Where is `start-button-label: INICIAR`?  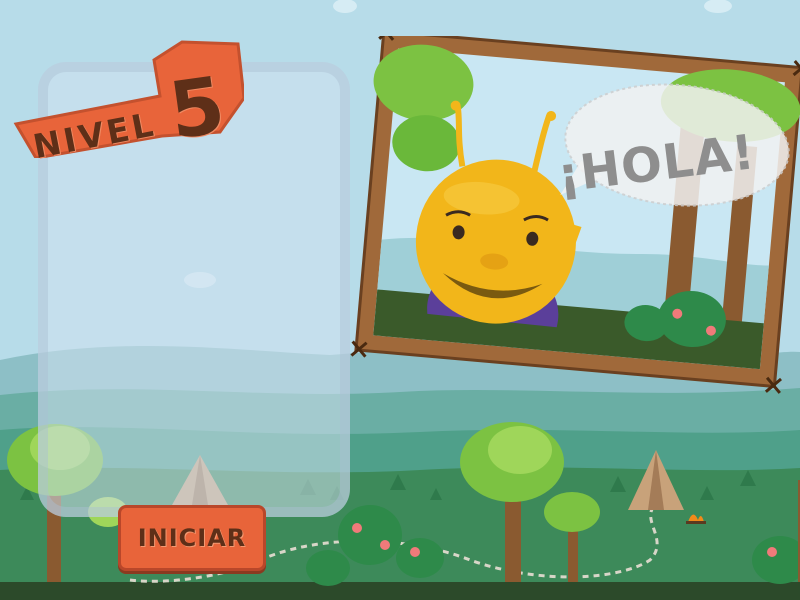
start-button-label: INICIAR is located at coordinates (192, 538).